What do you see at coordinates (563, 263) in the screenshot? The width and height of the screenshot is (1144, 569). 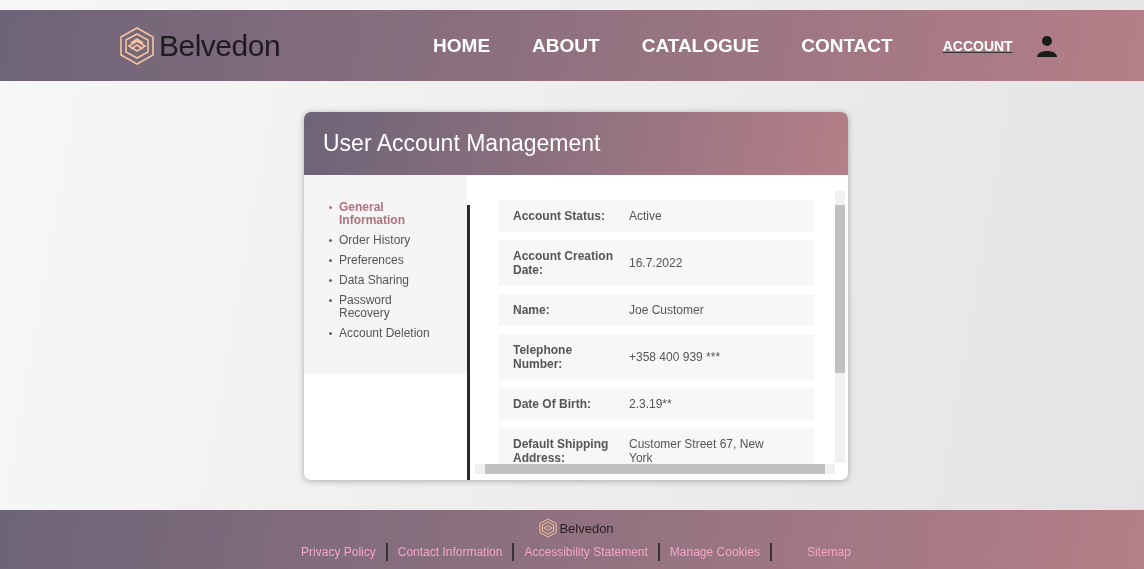 I see `field-label: Account Creation Date:` at bounding box center [563, 263].